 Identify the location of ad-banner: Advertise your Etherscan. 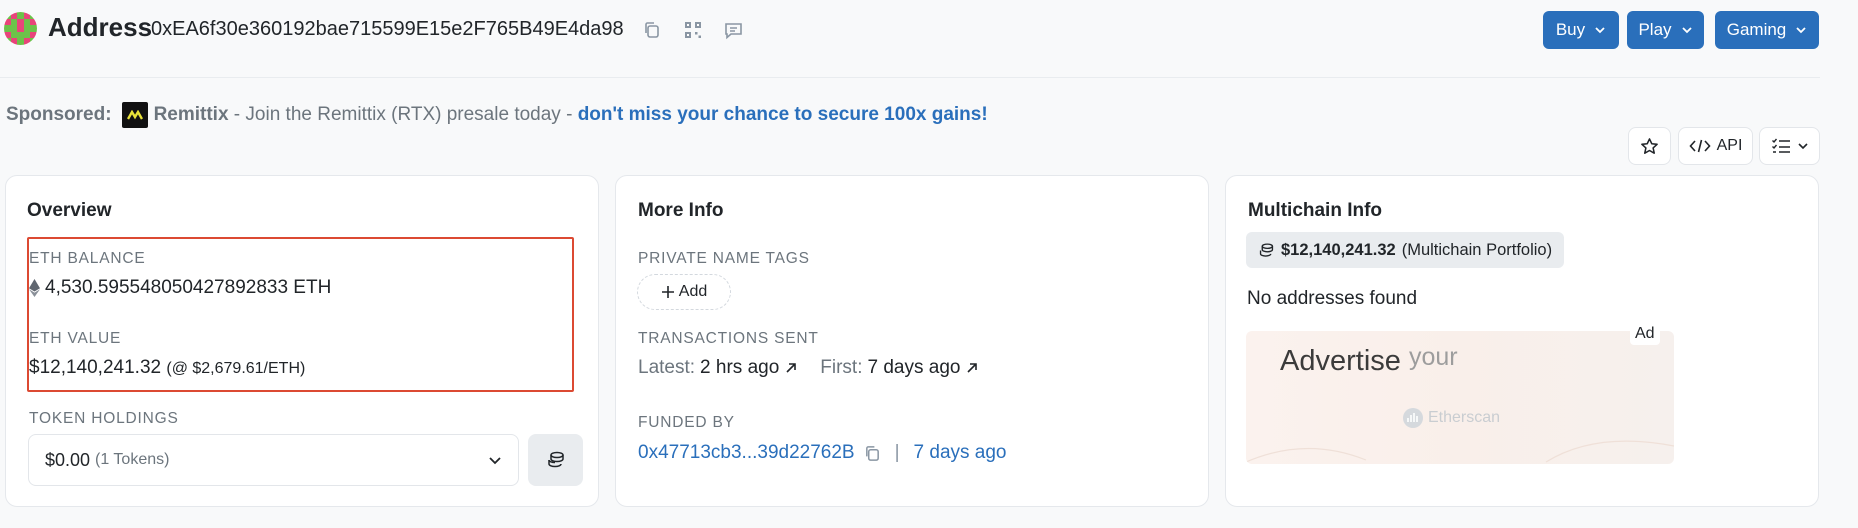
(1460, 397).